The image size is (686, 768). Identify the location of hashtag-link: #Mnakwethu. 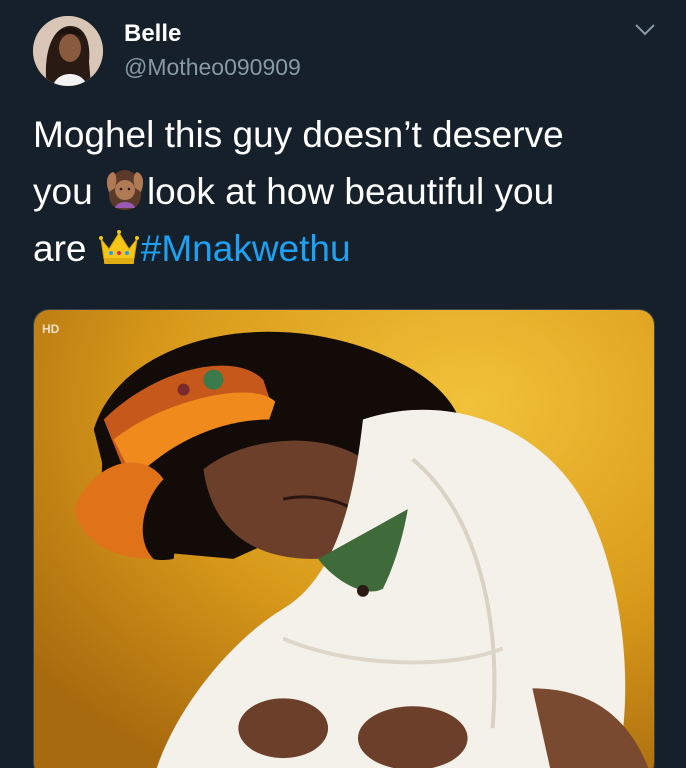
(246, 248).